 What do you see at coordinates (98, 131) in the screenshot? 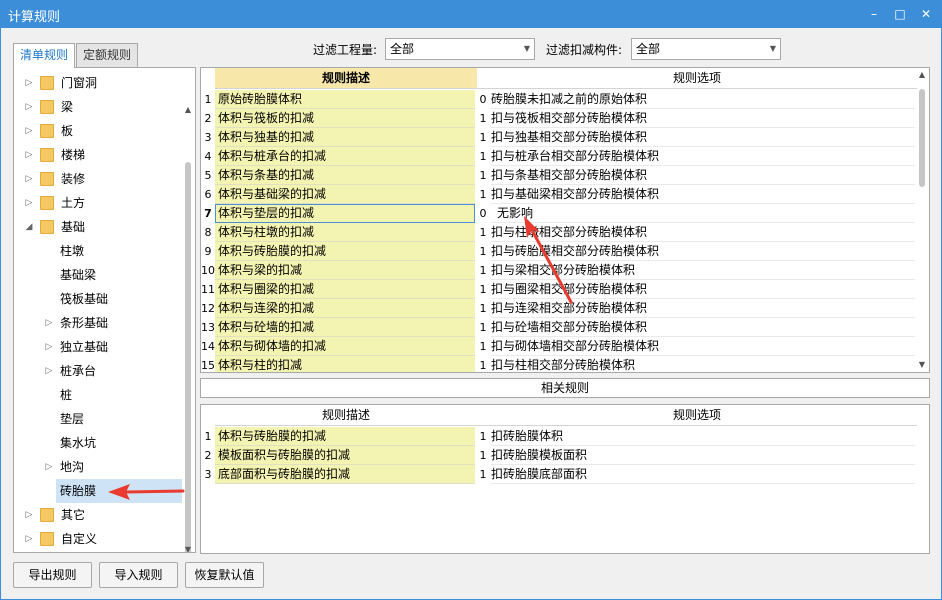
I see `tree-item: ▷ 板` at bounding box center [98, 131].